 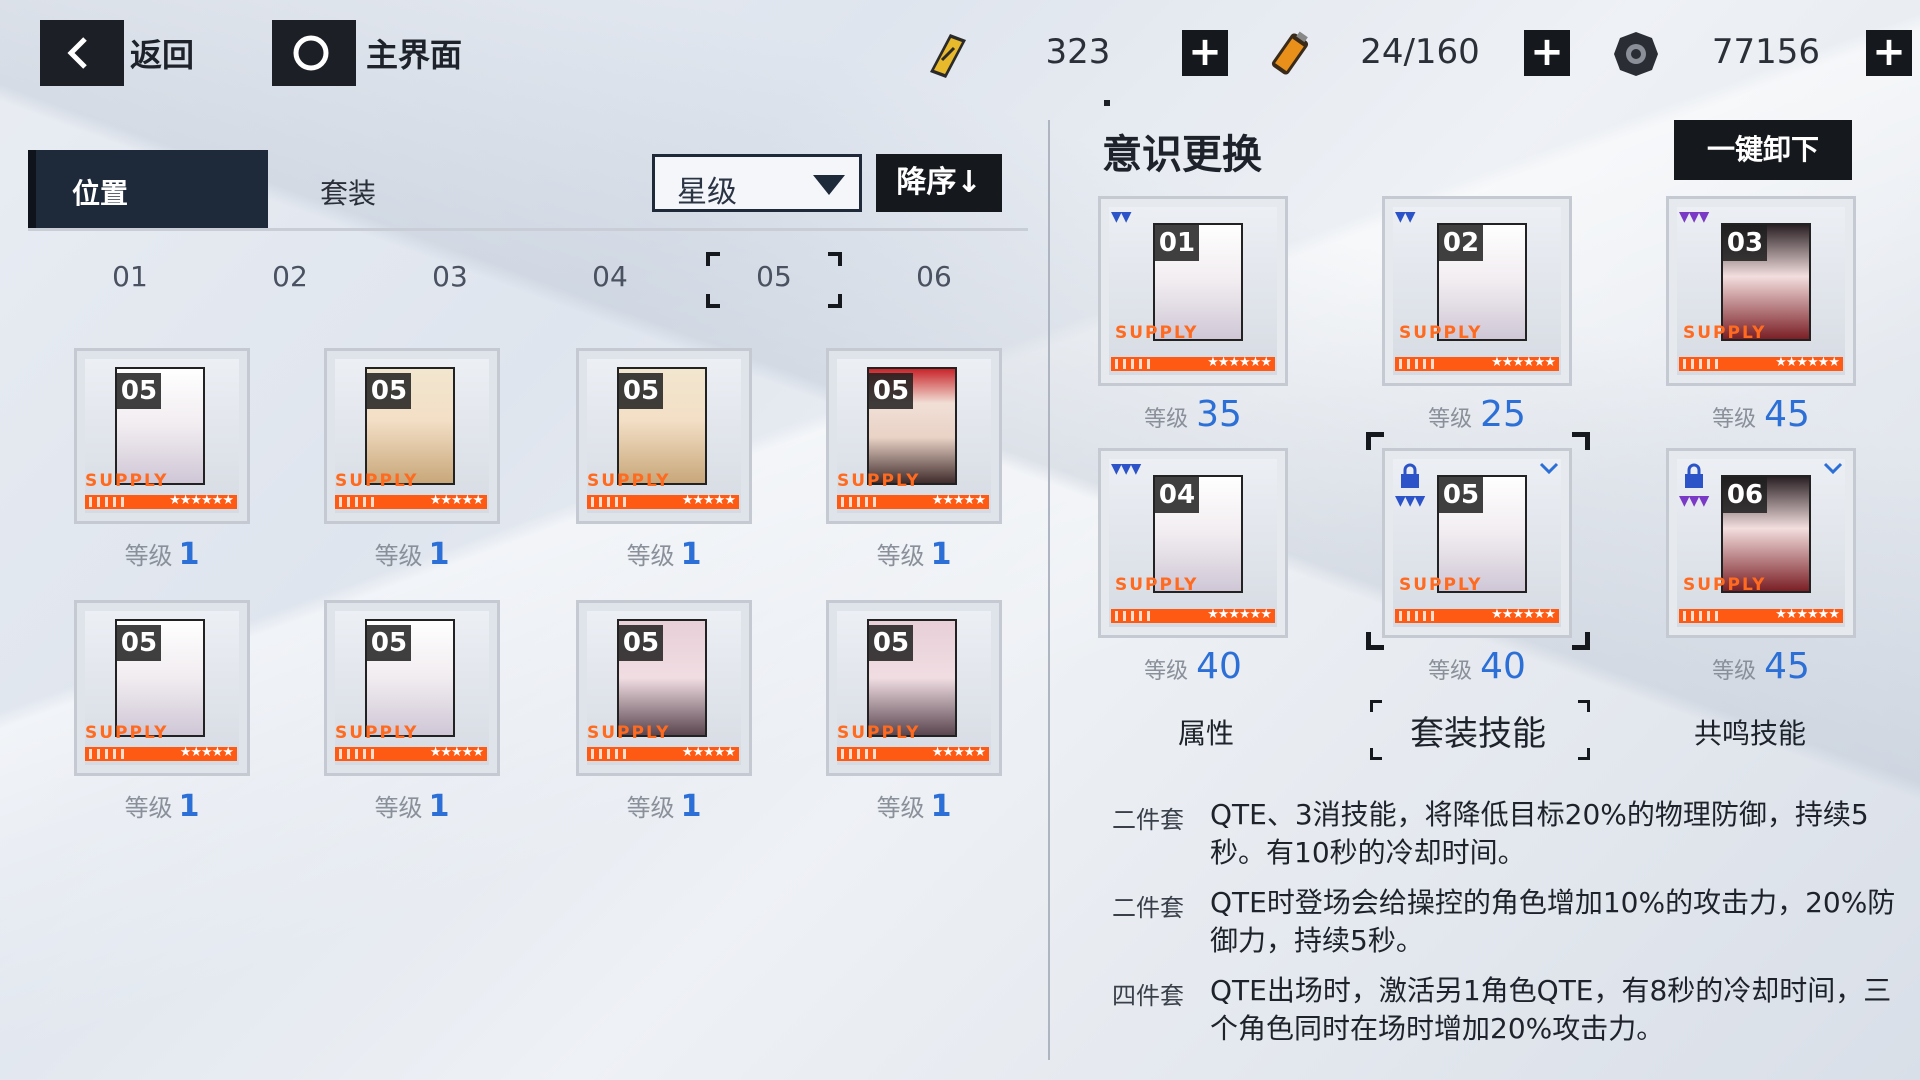 I want to click on back-label: 返回, so click(x=162, y=53).